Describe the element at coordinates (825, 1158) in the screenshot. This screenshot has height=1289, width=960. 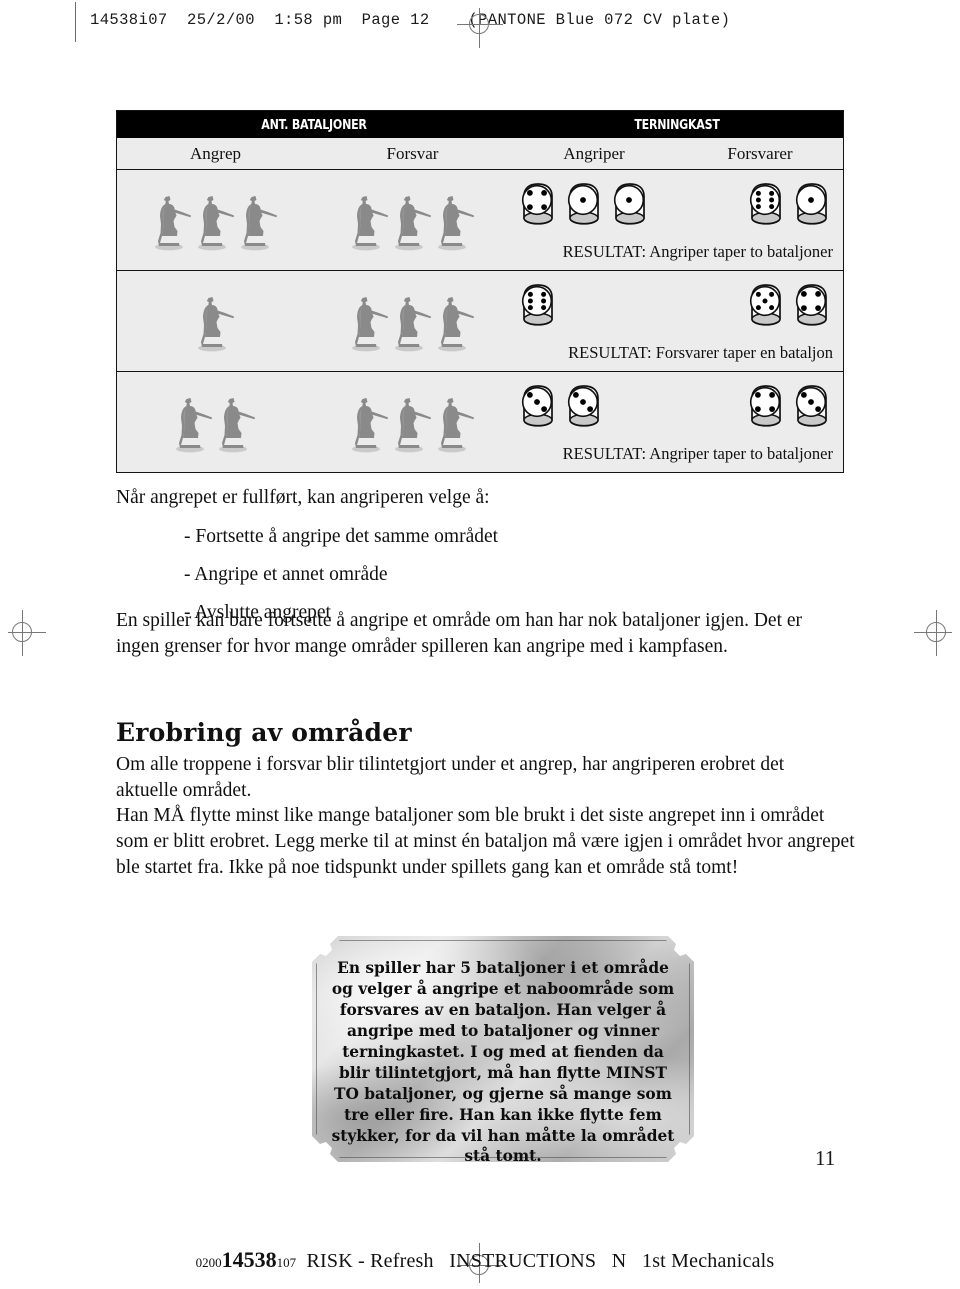
I see `page-number: 11` at that location.